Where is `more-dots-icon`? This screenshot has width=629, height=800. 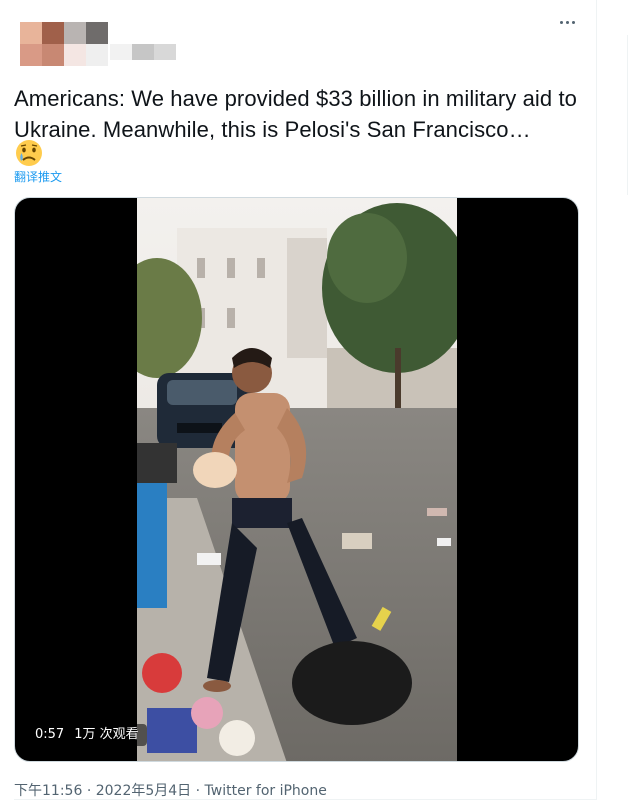
more-dots-icon is located at coordinates (567, 22).